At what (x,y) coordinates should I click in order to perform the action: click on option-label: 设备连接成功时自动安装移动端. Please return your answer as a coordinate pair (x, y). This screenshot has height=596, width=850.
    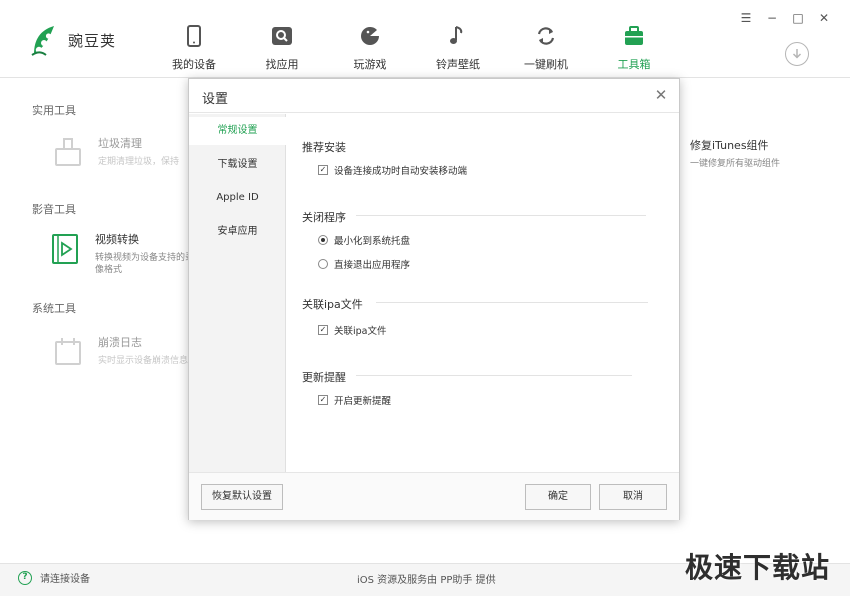
    Looking at the image, I should click on (401, 171).